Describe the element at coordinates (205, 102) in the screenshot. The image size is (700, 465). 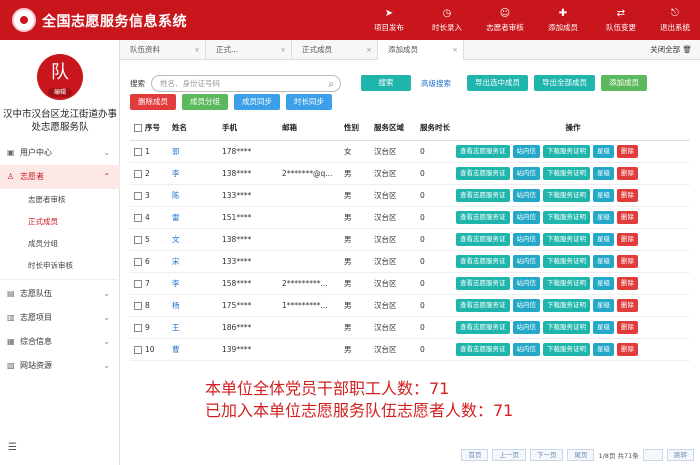
I see `member-group-button: 成员分组` at that location.